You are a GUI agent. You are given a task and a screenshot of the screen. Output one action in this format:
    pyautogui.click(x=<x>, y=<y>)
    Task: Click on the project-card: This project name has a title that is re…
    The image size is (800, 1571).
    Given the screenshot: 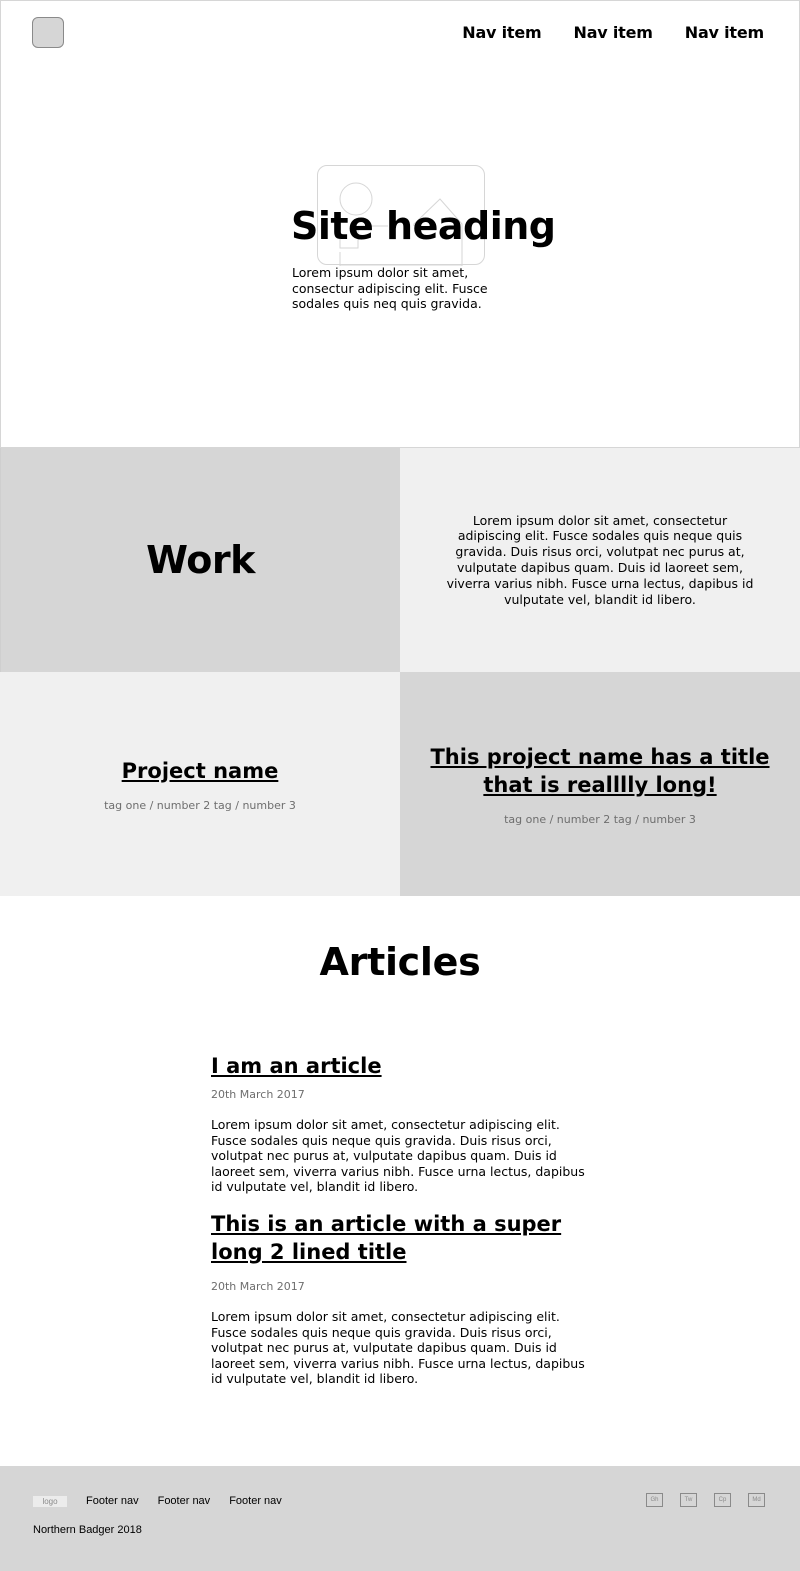 What is the action you would take?
    pyautogui.click(x=600, y=784)
    